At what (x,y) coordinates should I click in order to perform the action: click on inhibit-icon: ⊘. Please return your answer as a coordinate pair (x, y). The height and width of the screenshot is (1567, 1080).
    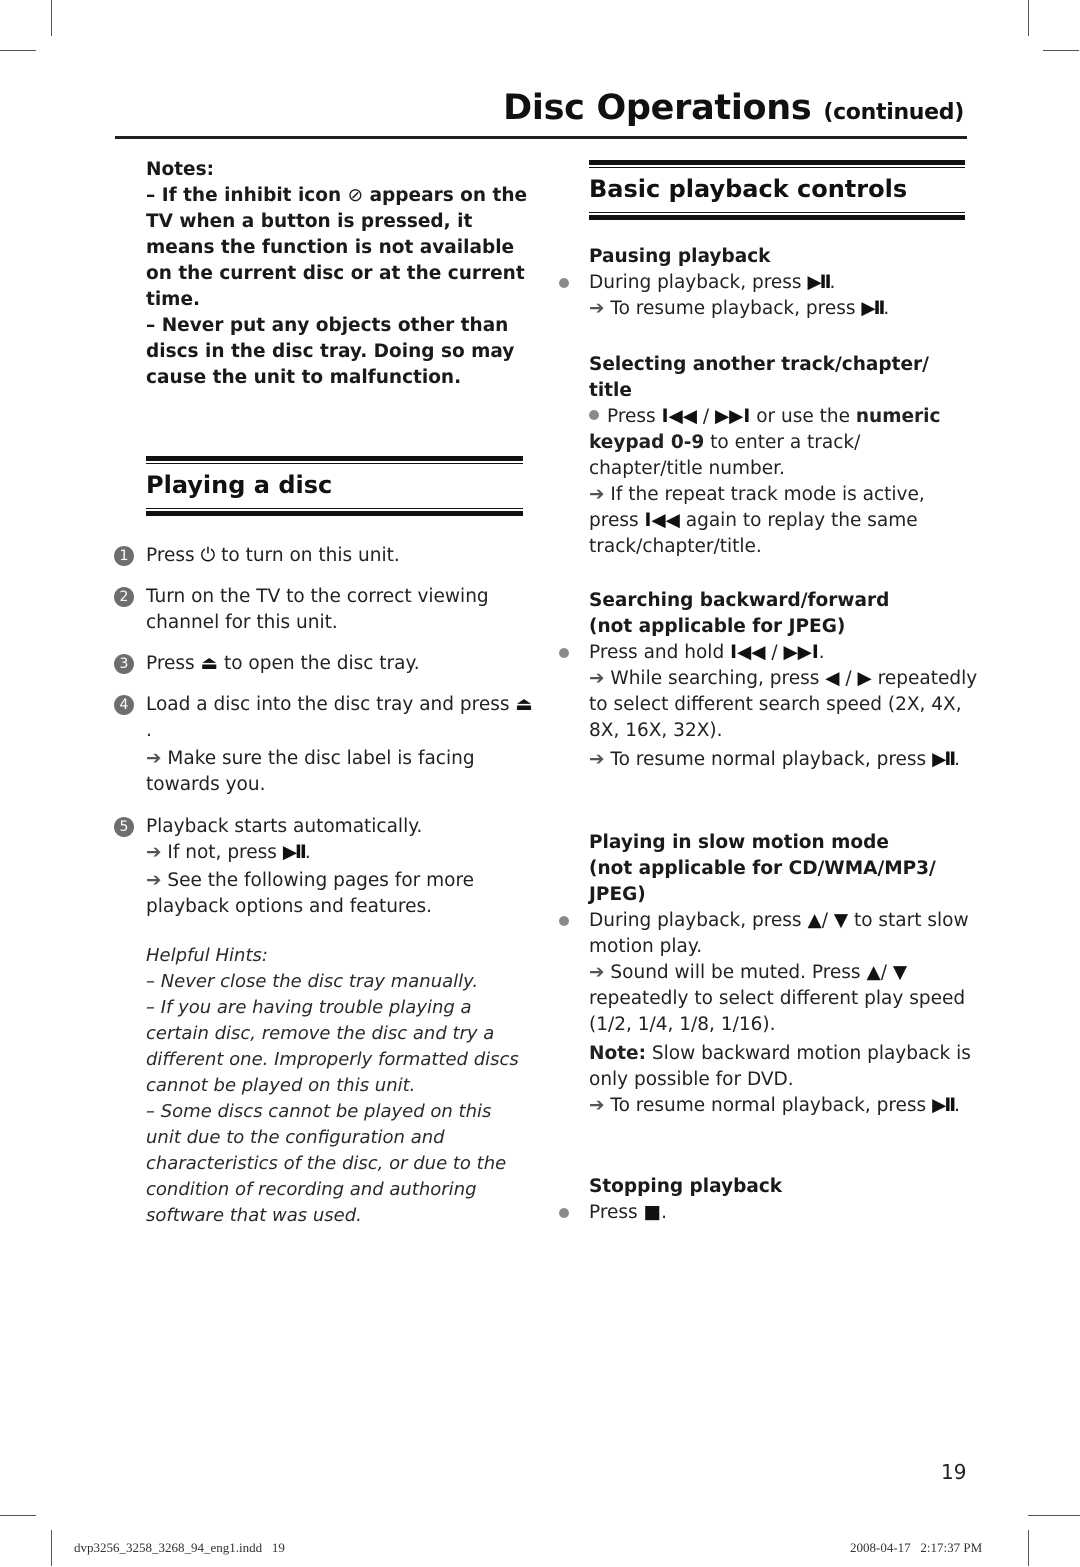
    Looking at the image, I should click on (355, 195).